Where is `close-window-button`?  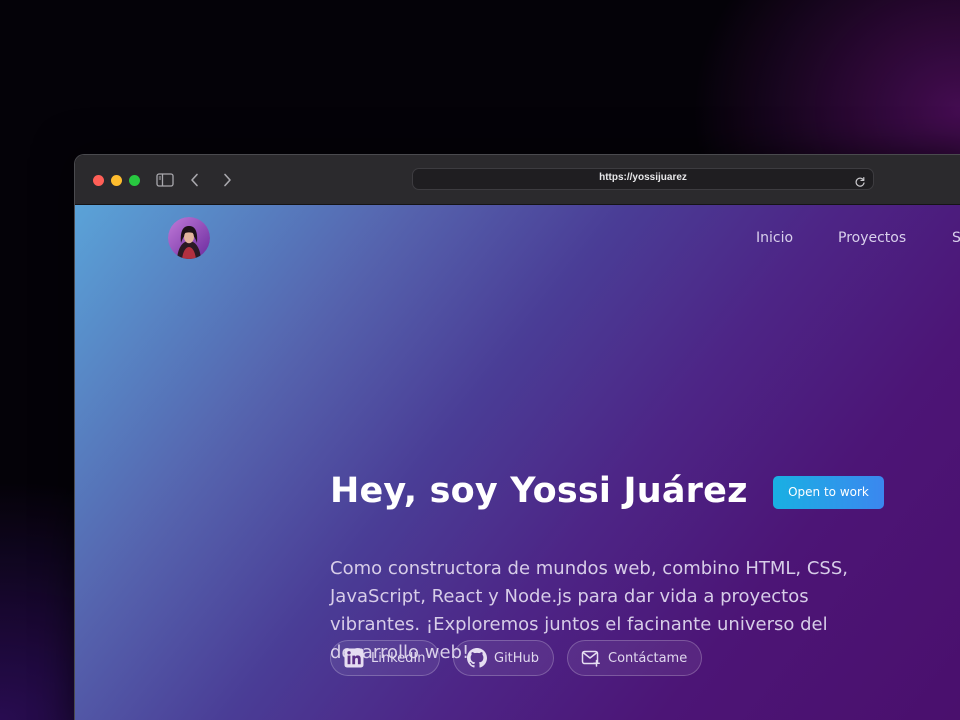 close-window-button is located at coordinates (98, 180).